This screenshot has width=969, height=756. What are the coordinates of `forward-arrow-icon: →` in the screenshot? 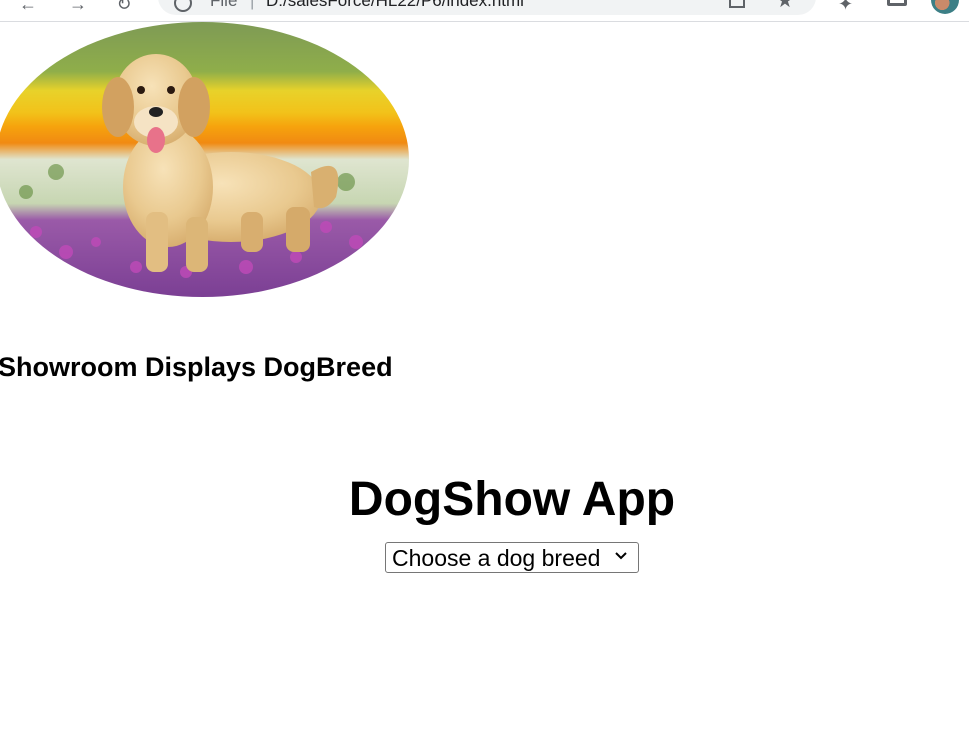 It's located at (78, 7).